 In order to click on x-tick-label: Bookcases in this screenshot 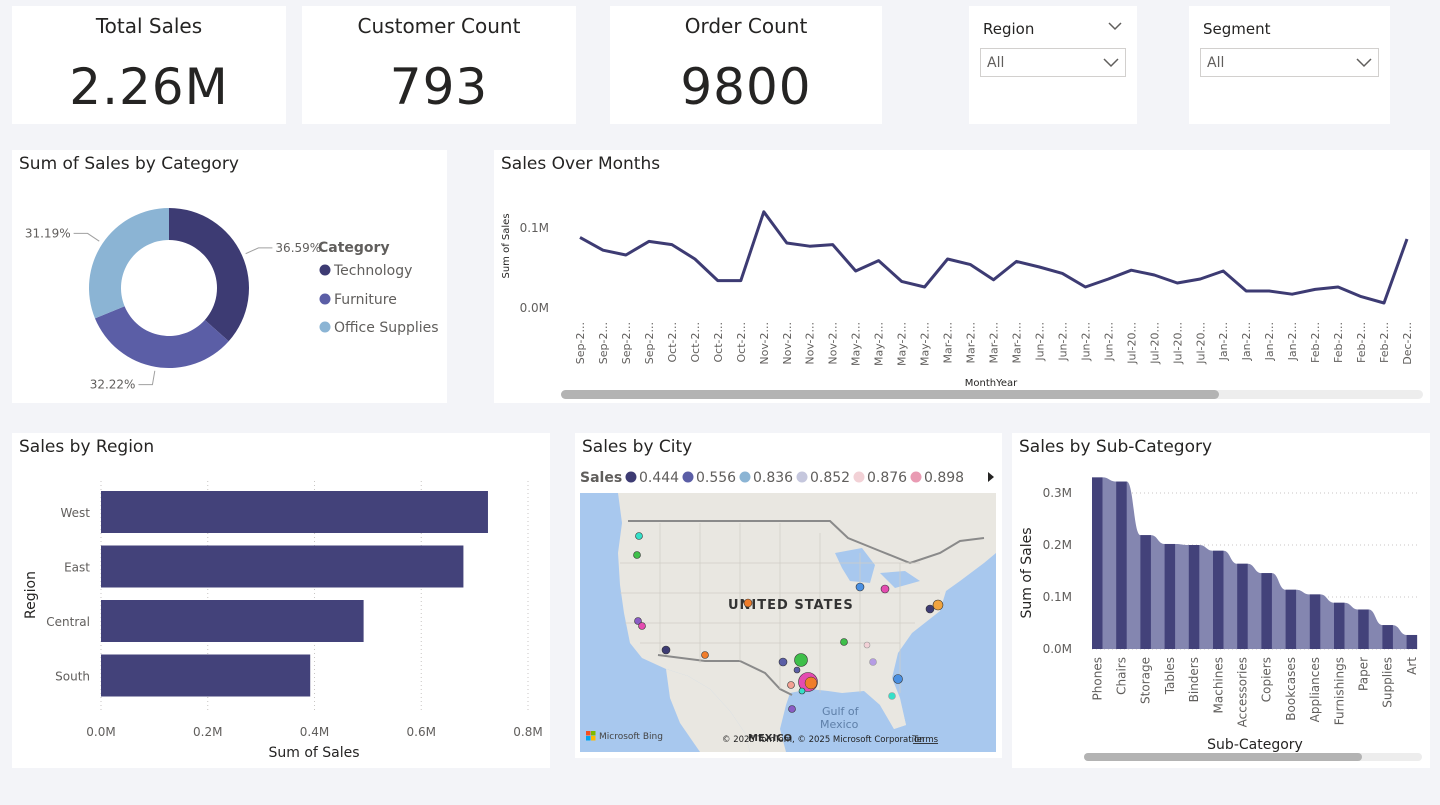, I will do `click(1291, 689)`.